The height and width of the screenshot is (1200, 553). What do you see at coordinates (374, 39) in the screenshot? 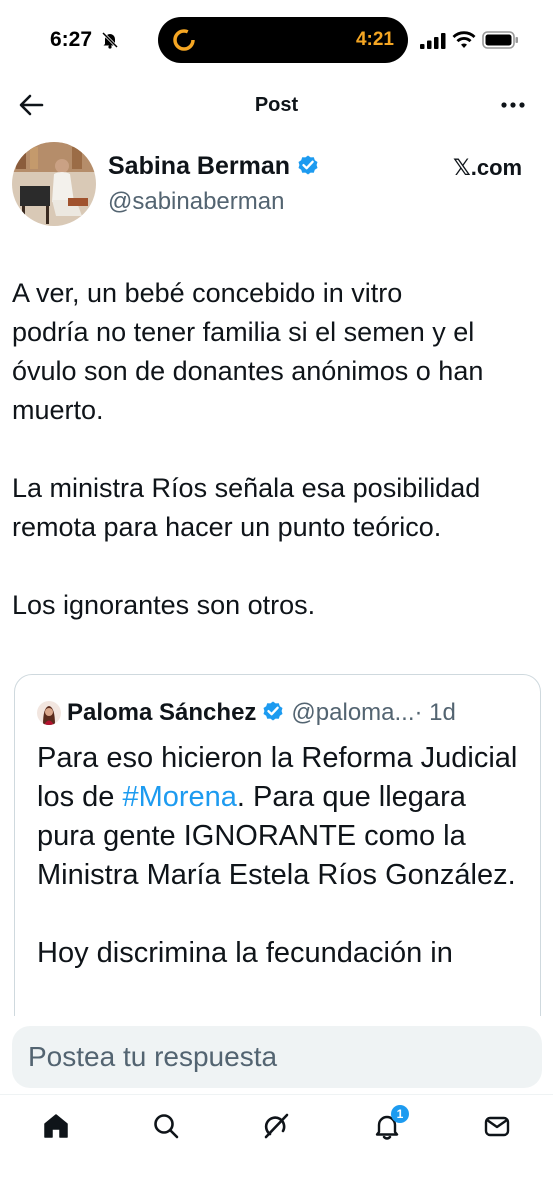
I see `timer-text: 4:21` at bounding box center [374, 39].